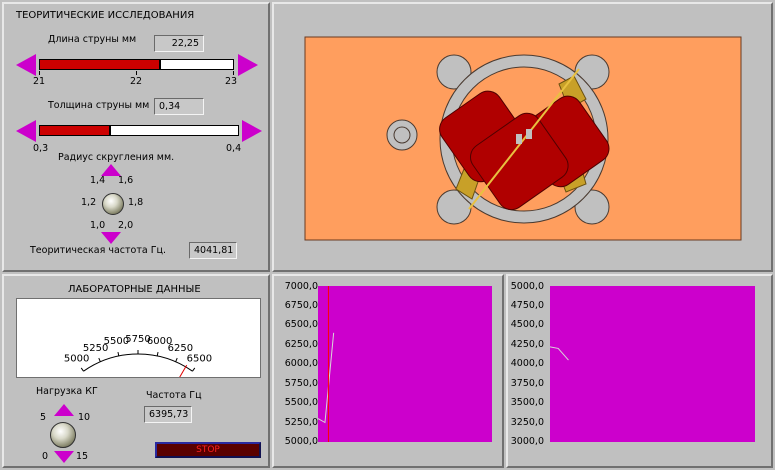 This screenshot has width=775, height=470. I want to click on theory-title: ТЕОРИТИЧЕСКИЕ ИССЛЕДОВАНИЯ, so click(105, 15).